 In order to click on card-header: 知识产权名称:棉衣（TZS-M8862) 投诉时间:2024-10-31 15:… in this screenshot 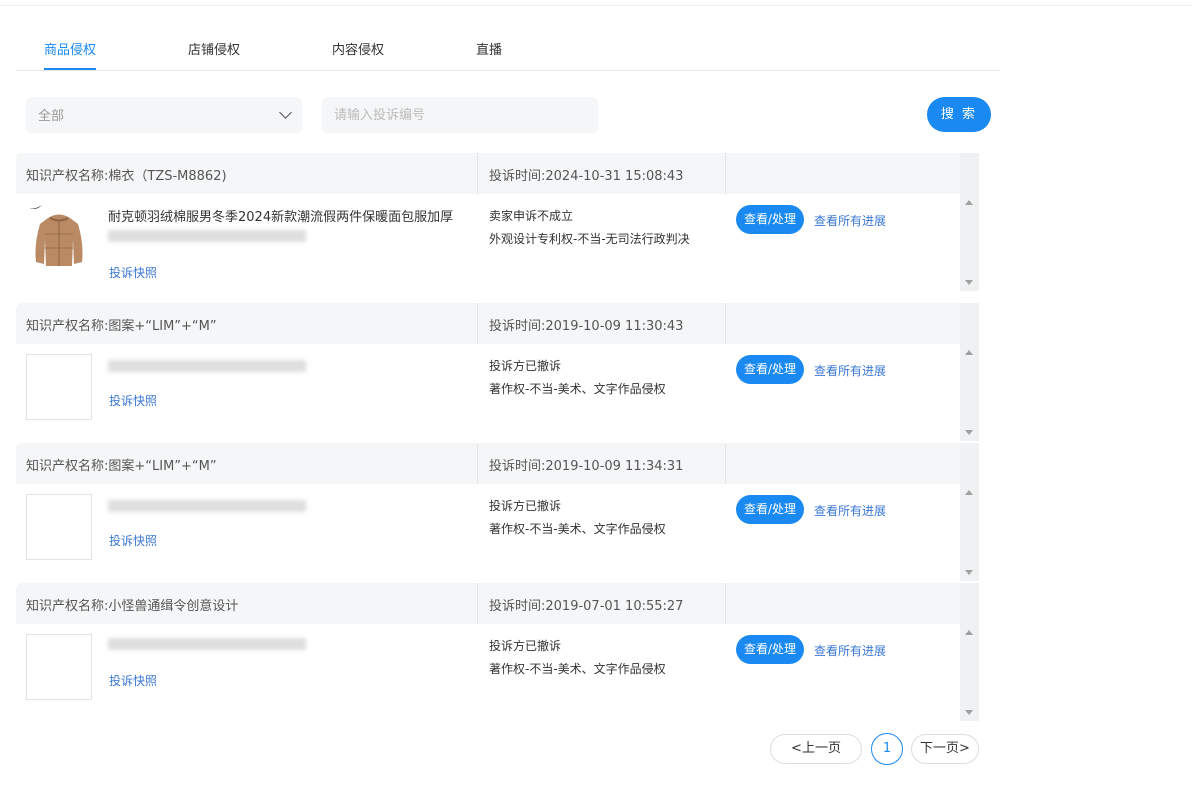, I will do `click(488, 173)`.